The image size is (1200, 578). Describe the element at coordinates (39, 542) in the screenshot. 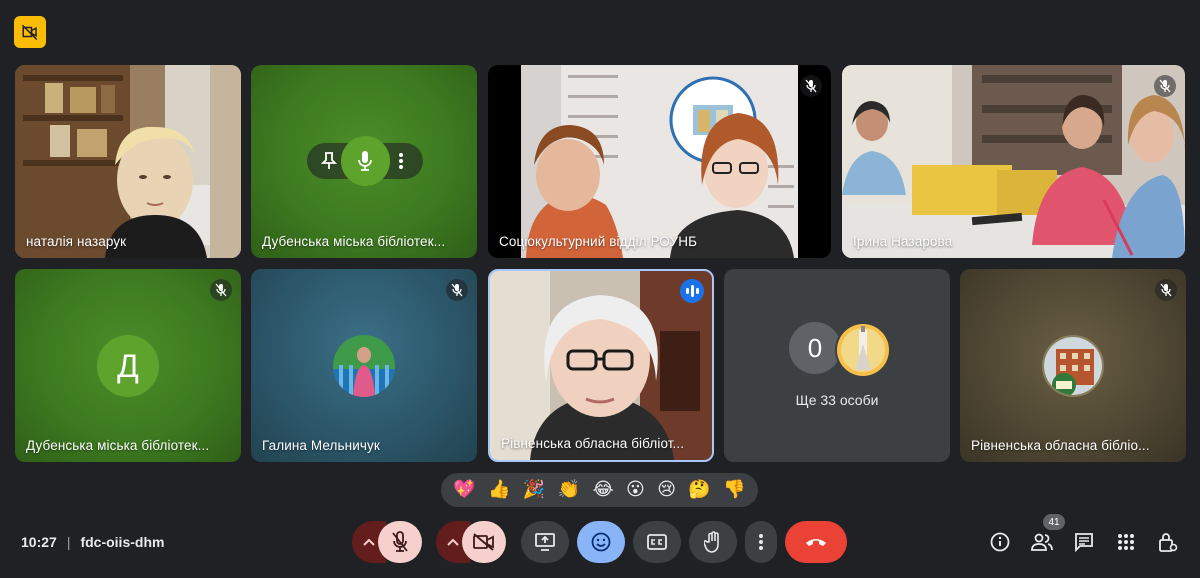

I see `meeting-time: 10:27` at that location.